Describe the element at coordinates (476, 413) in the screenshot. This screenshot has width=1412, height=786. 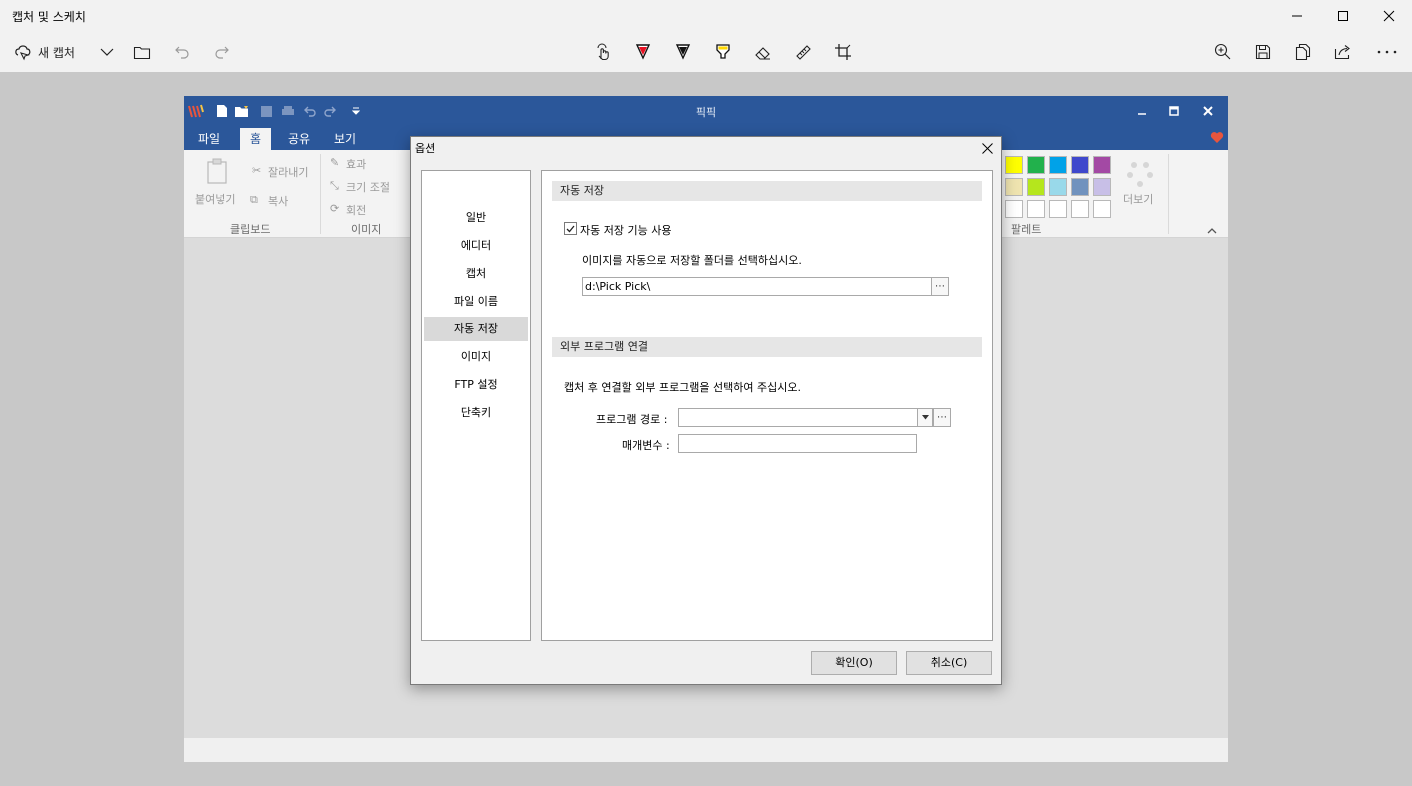
I see `nav-item-hotkeys: 단축키` at that location.